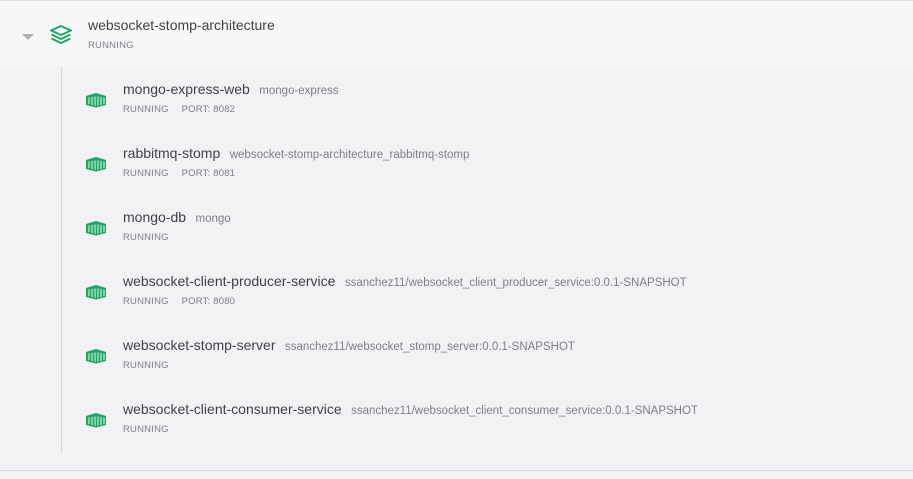 This screenshot has width=913, height=479. What do you see at coordinates (208, 301) in the screenshot?
I see `service-port-label: PORT: 8080` at bounding box center [208, 301].